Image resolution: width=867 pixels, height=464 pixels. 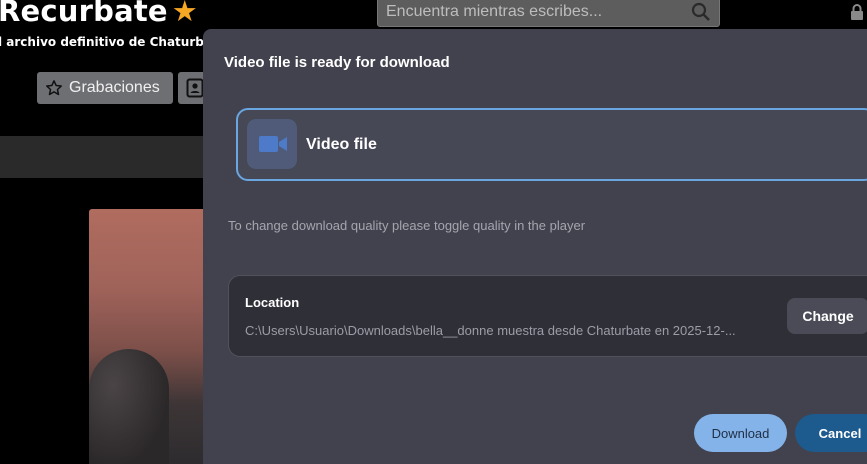 I want to click on dialog-title: Video file is ready for download, so click(x=337, y=62).